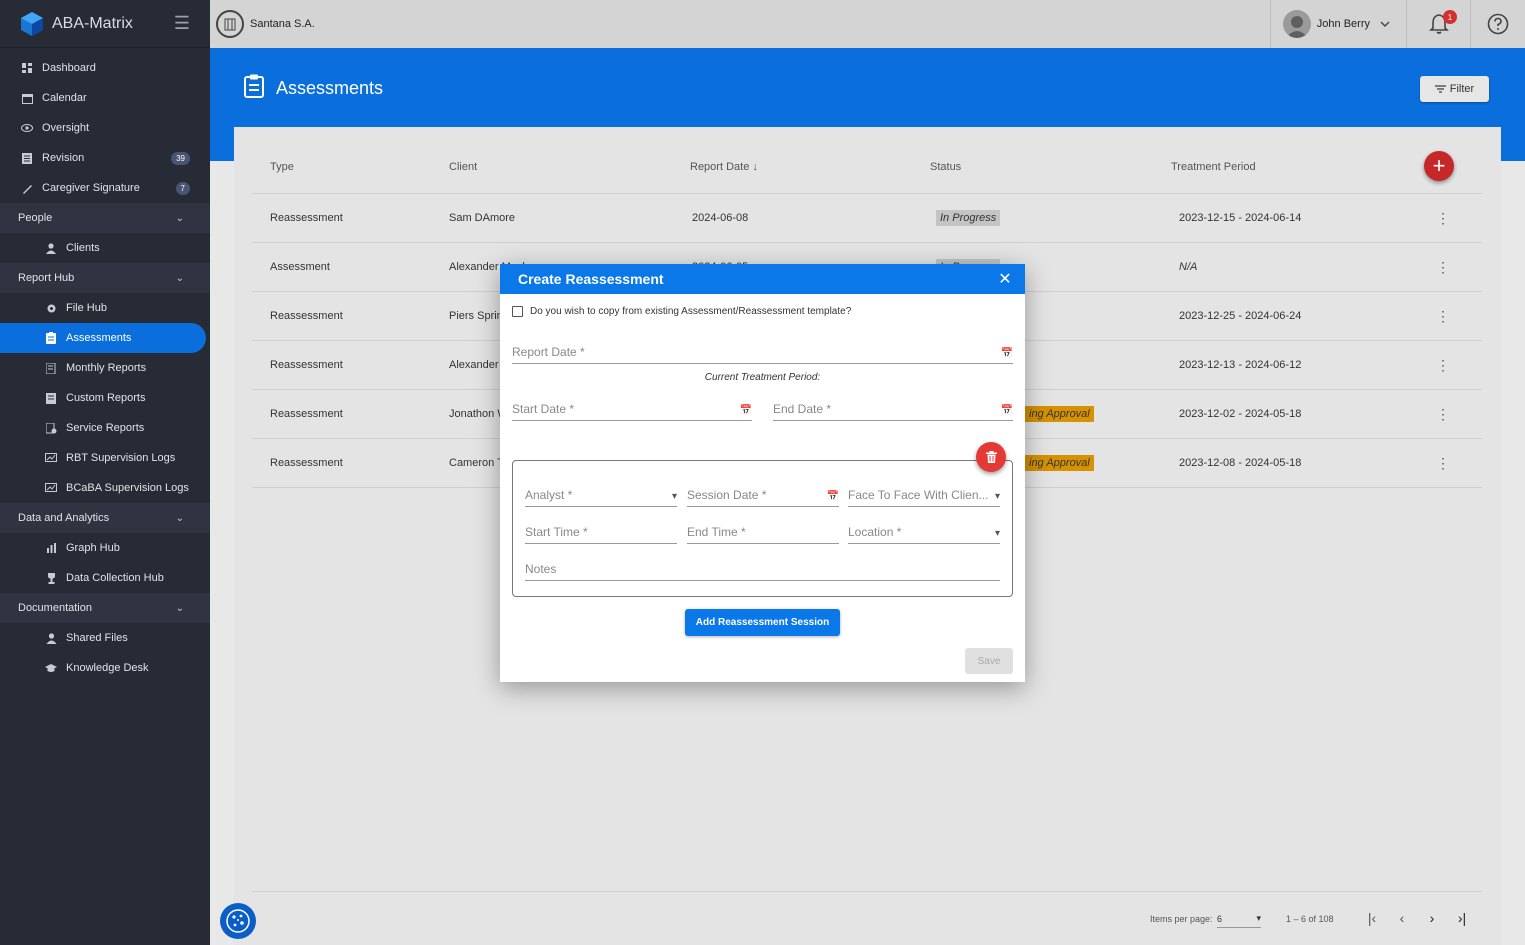 This screenshot has width=1525, height=945. What do you see at coordinates (541, 569) in the screenshot?
I see `notes-label: Notes` at bounding box center [541, 569].